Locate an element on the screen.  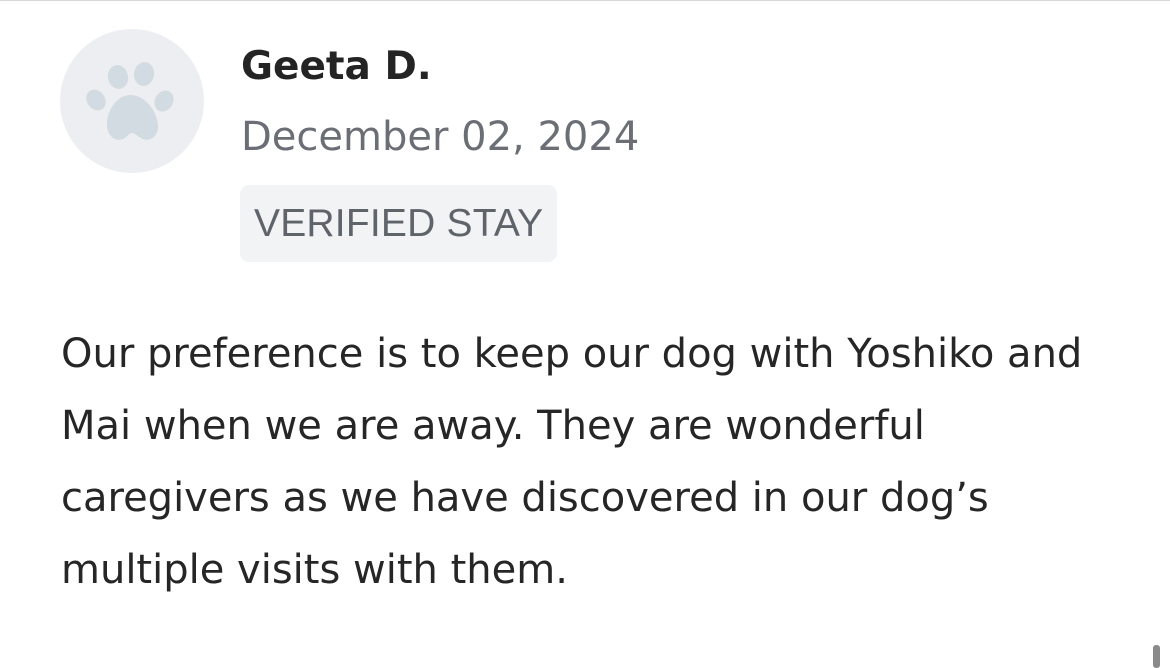
paw-print-icon is located at coordinates (130, 101).